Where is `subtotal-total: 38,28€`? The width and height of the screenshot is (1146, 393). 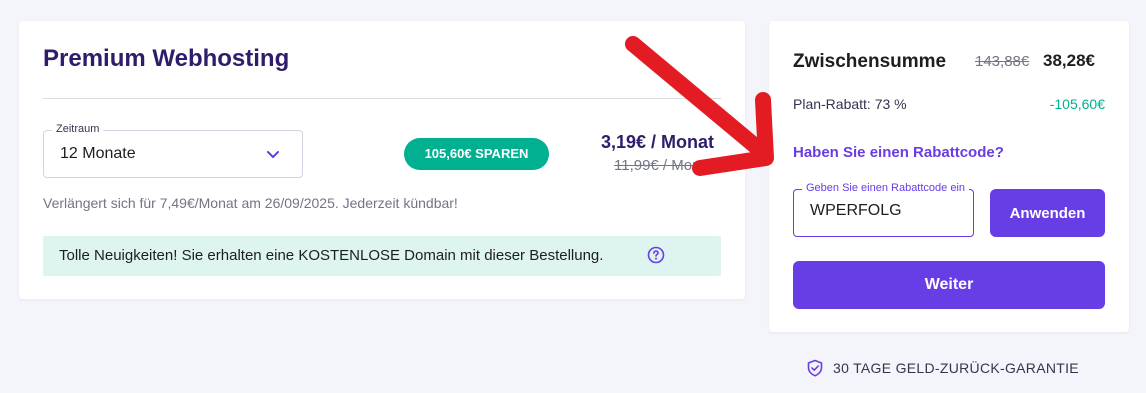
subtotal-total: 38,28€ is located at coordinates (1069, 60).